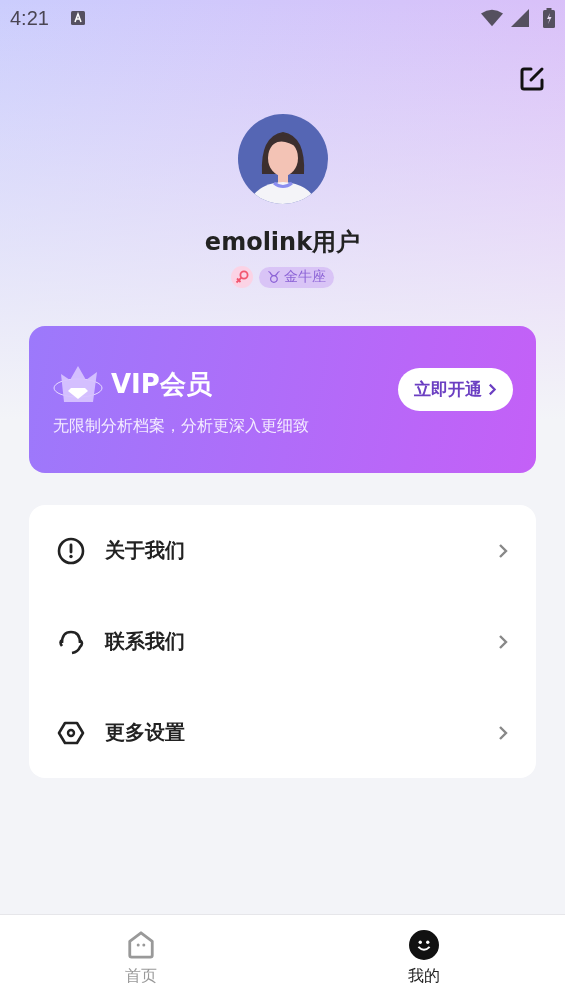 The image size is (565, 1002). Describe the element at coordinates (29, 18) in the screenshot. I see `status-time: 4:21` at that location.